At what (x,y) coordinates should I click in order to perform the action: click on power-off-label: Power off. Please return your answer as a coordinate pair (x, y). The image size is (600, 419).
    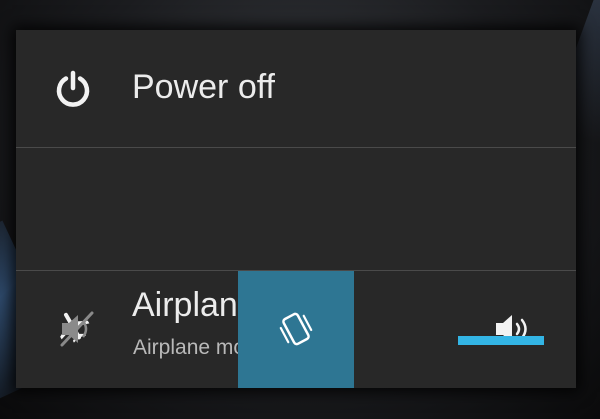
    Looking at the image, I should click on (204, 87).